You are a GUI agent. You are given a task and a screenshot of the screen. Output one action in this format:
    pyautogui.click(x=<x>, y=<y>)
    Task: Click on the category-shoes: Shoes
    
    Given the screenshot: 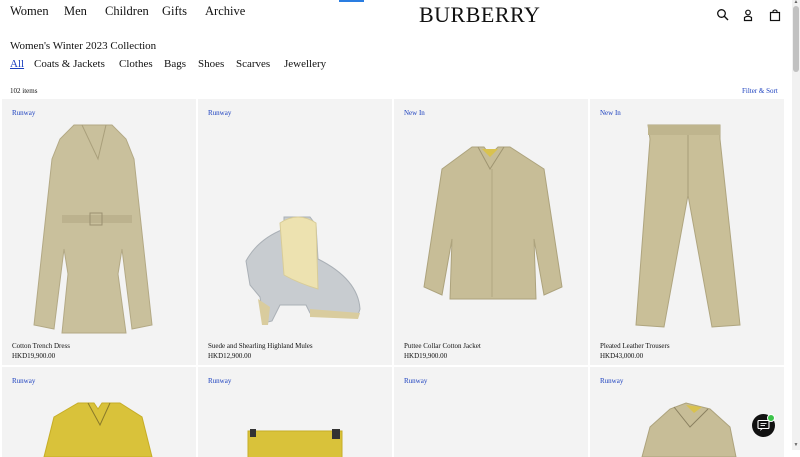 What is the action you would take?
    pyautogui.click(x=211, y=64)
    